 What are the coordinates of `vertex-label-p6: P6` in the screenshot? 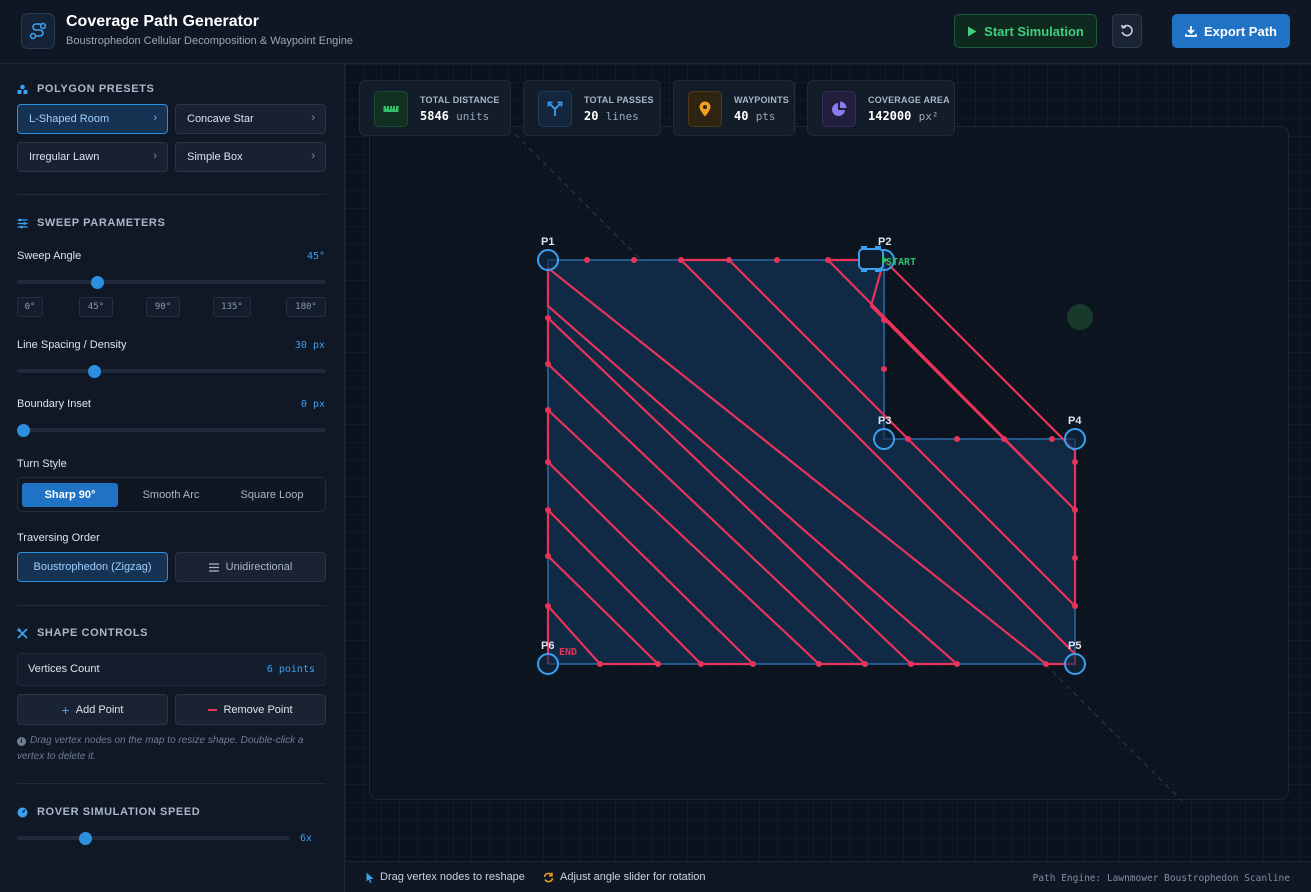 It's located at (547, 646).